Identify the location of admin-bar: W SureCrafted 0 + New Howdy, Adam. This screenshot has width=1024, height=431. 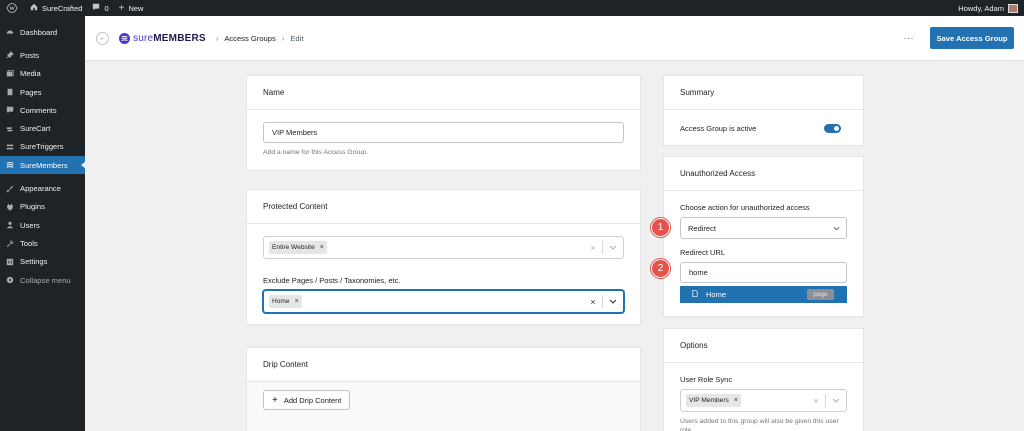
(512, 8).